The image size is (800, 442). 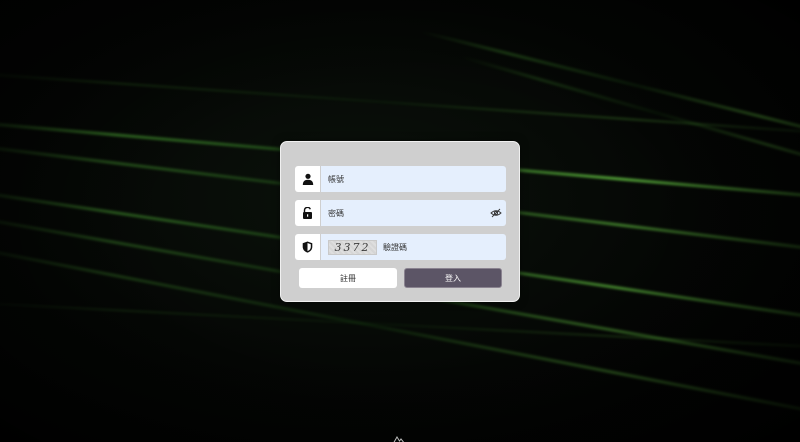 I want to click on password-input, so click(x=403, y=213).